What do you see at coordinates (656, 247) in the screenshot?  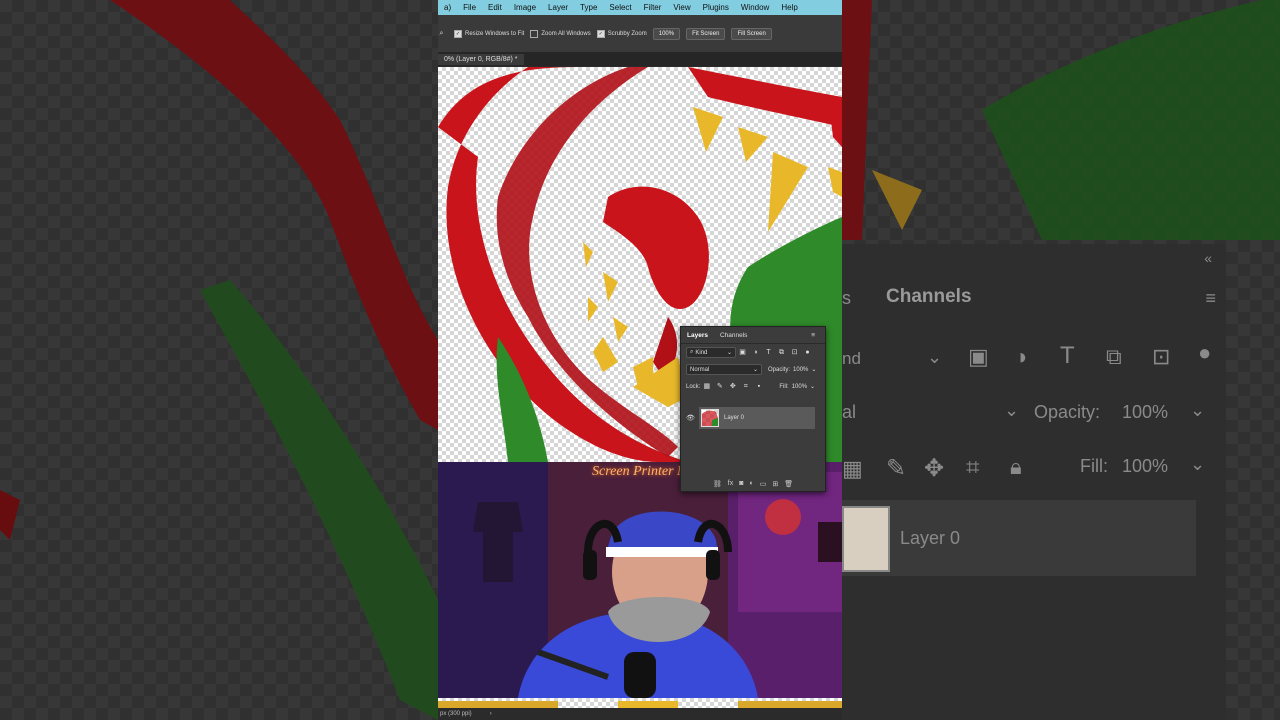 I see `red-blob` at bounding box center [656, 247].